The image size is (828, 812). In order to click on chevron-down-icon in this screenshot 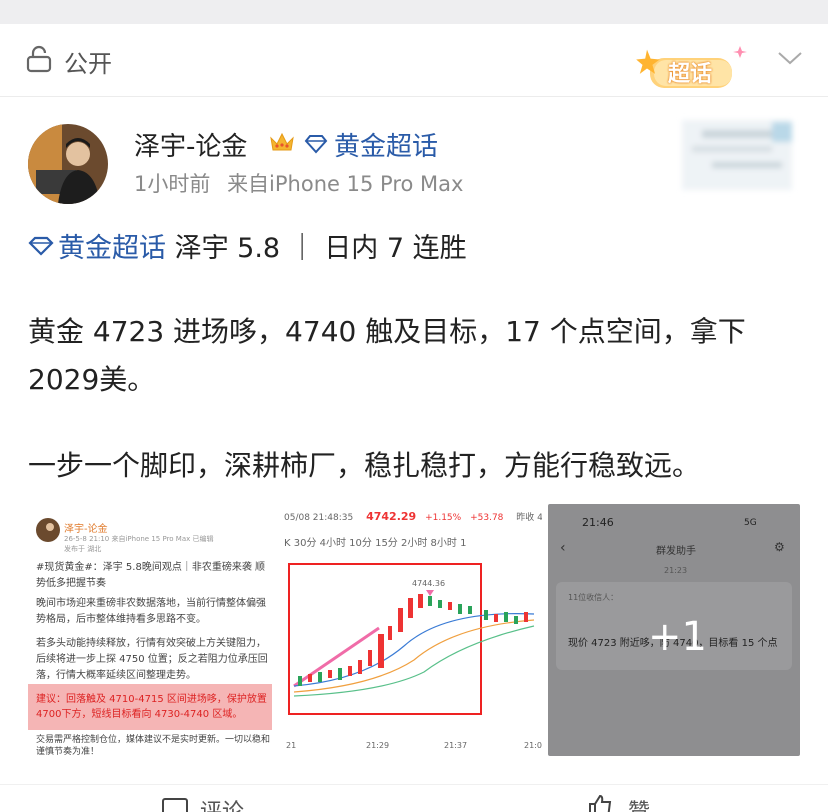, I will do `click(790, 58)`.